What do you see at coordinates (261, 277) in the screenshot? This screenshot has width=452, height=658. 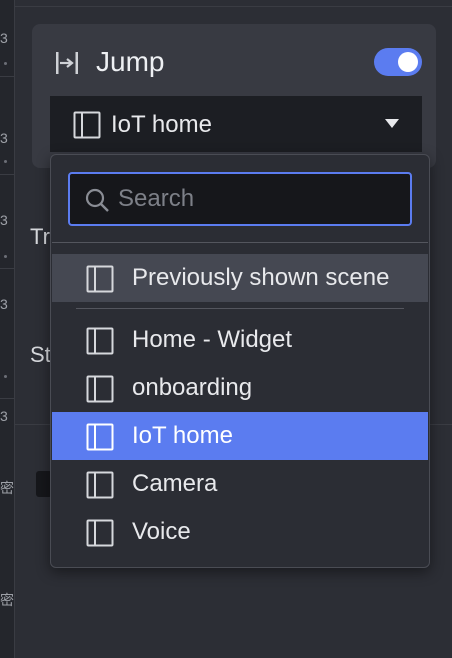 I see `list-item-label: Previously shown scene` at bounding box center [261, 277].